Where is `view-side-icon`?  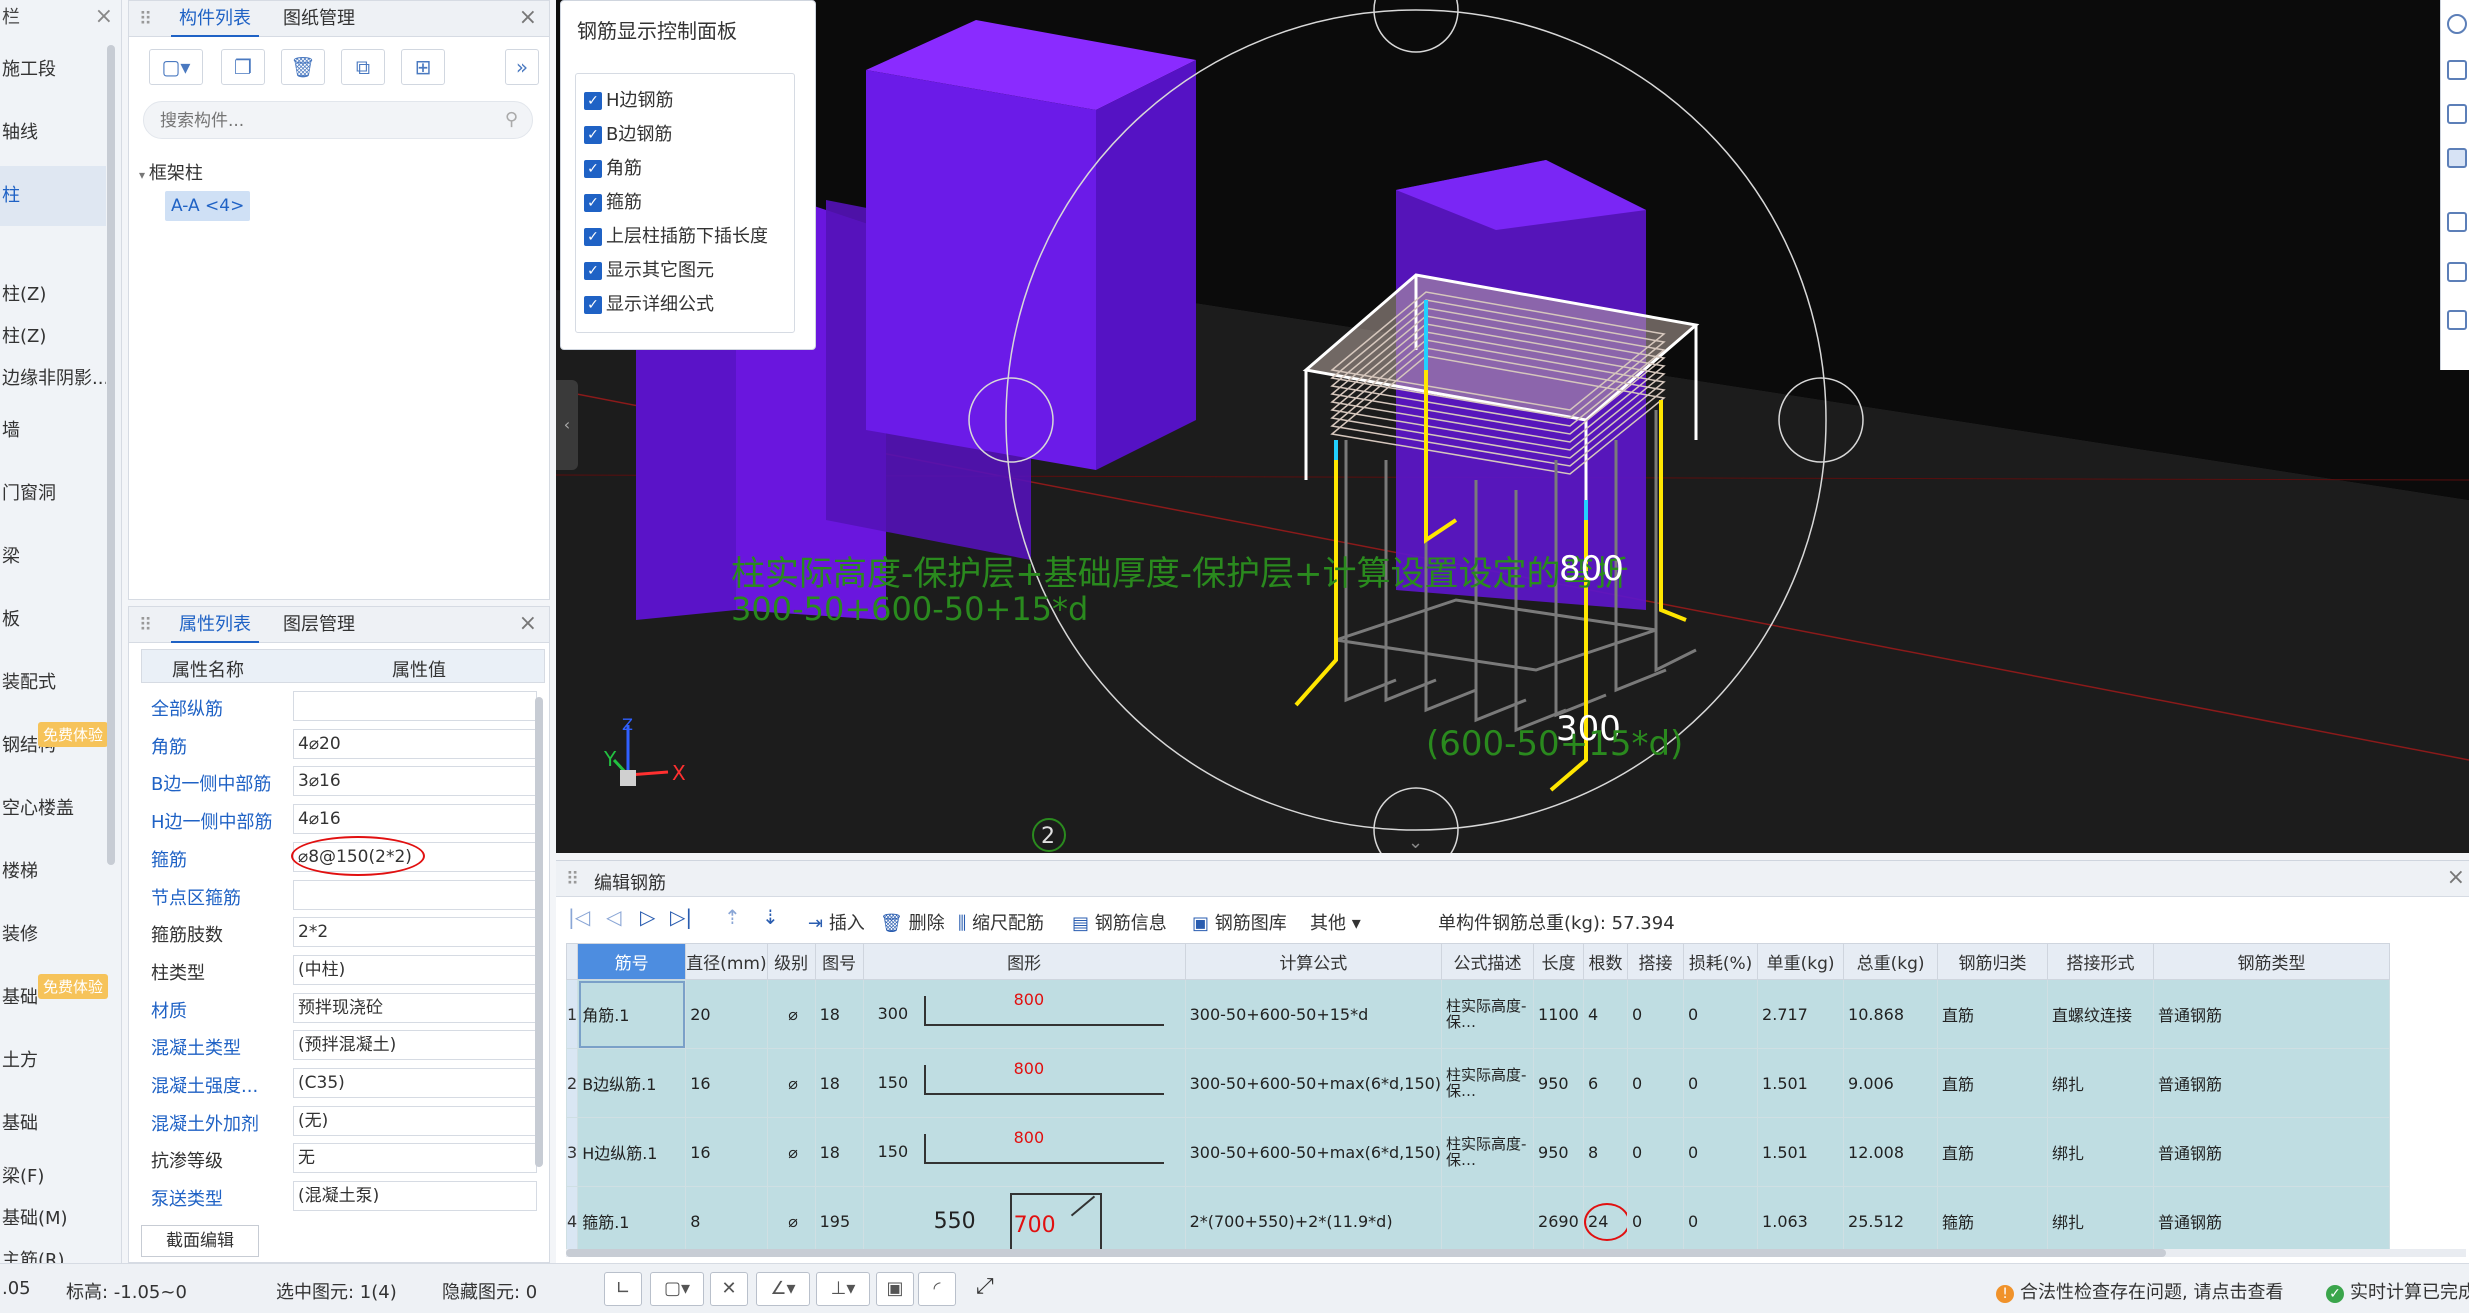 view-side-icon is located at coordinates (2457, 158).